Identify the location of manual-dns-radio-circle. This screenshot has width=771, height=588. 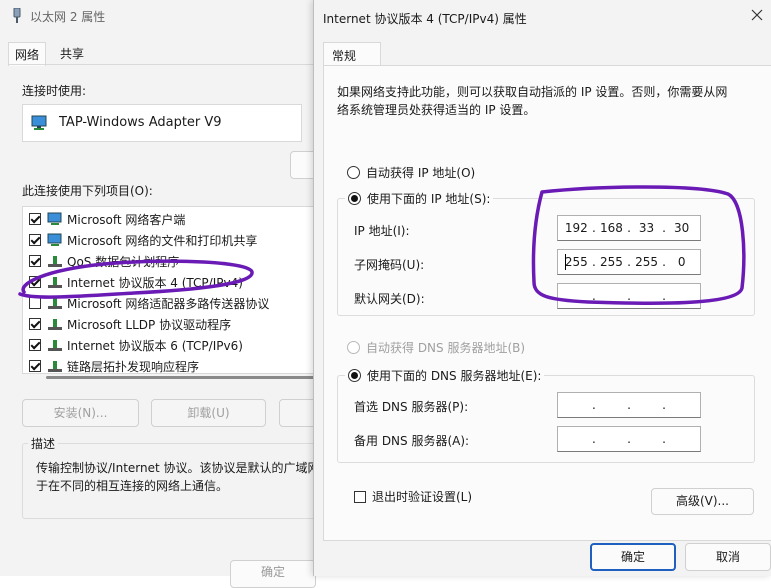
(354, 375).